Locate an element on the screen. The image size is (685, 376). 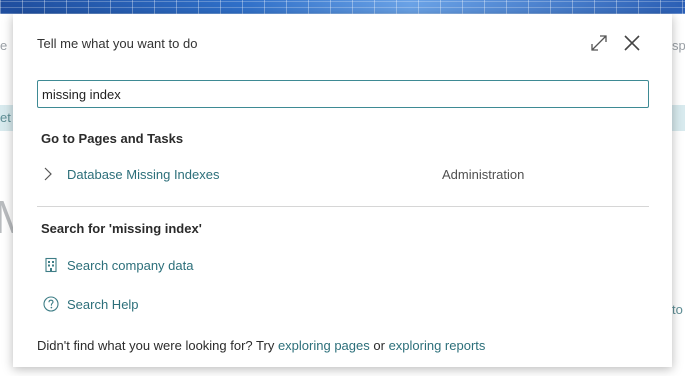
result-item-database-missing-indexes: Database Missing Indexes Administration is located at coordinates (343, 174).